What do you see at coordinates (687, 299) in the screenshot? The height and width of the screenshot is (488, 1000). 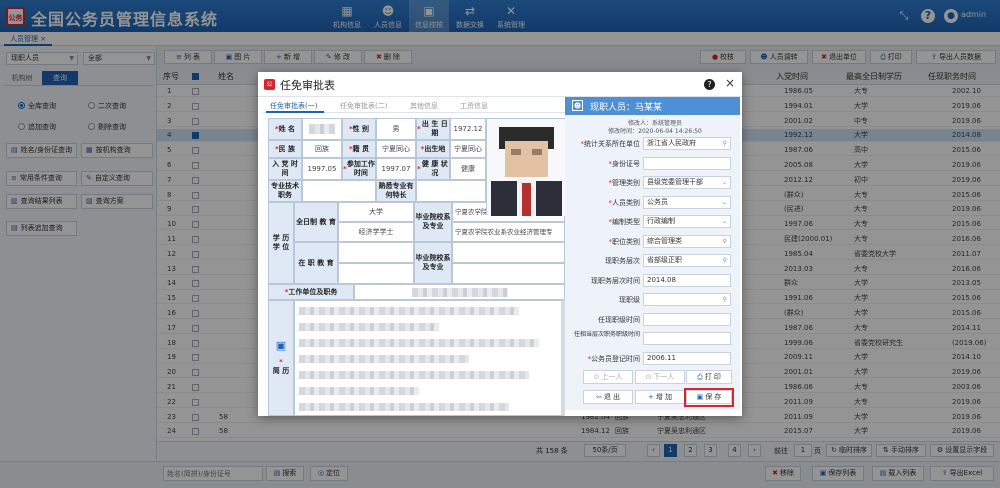 I see `field-lookup: ⚲` at bounding box center [687, 299].